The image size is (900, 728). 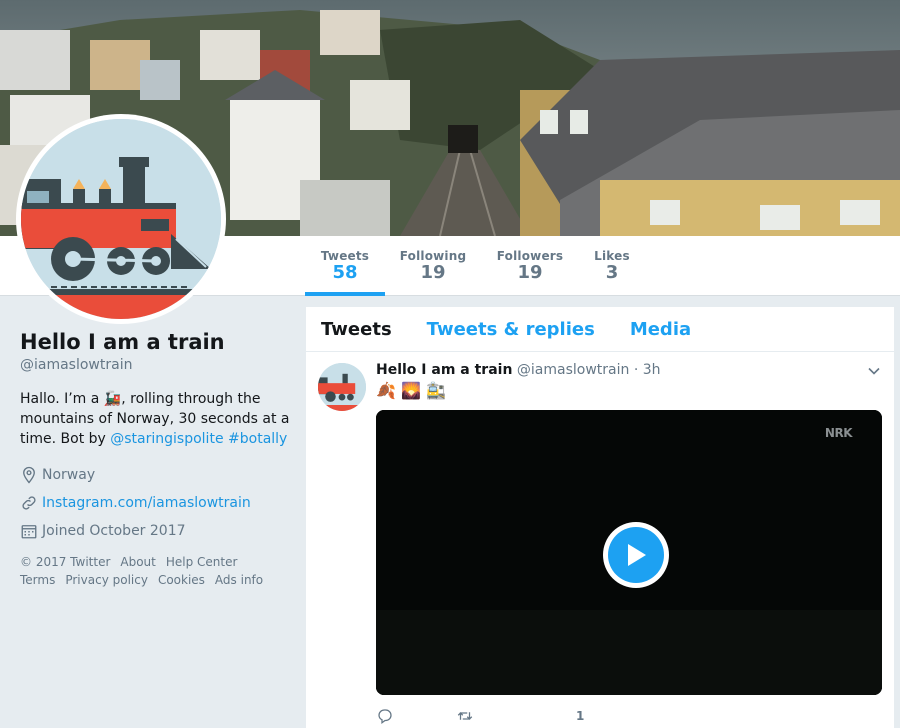 I want to click on bio-mention-link: @staringispolite, so click(x=166, y=439).